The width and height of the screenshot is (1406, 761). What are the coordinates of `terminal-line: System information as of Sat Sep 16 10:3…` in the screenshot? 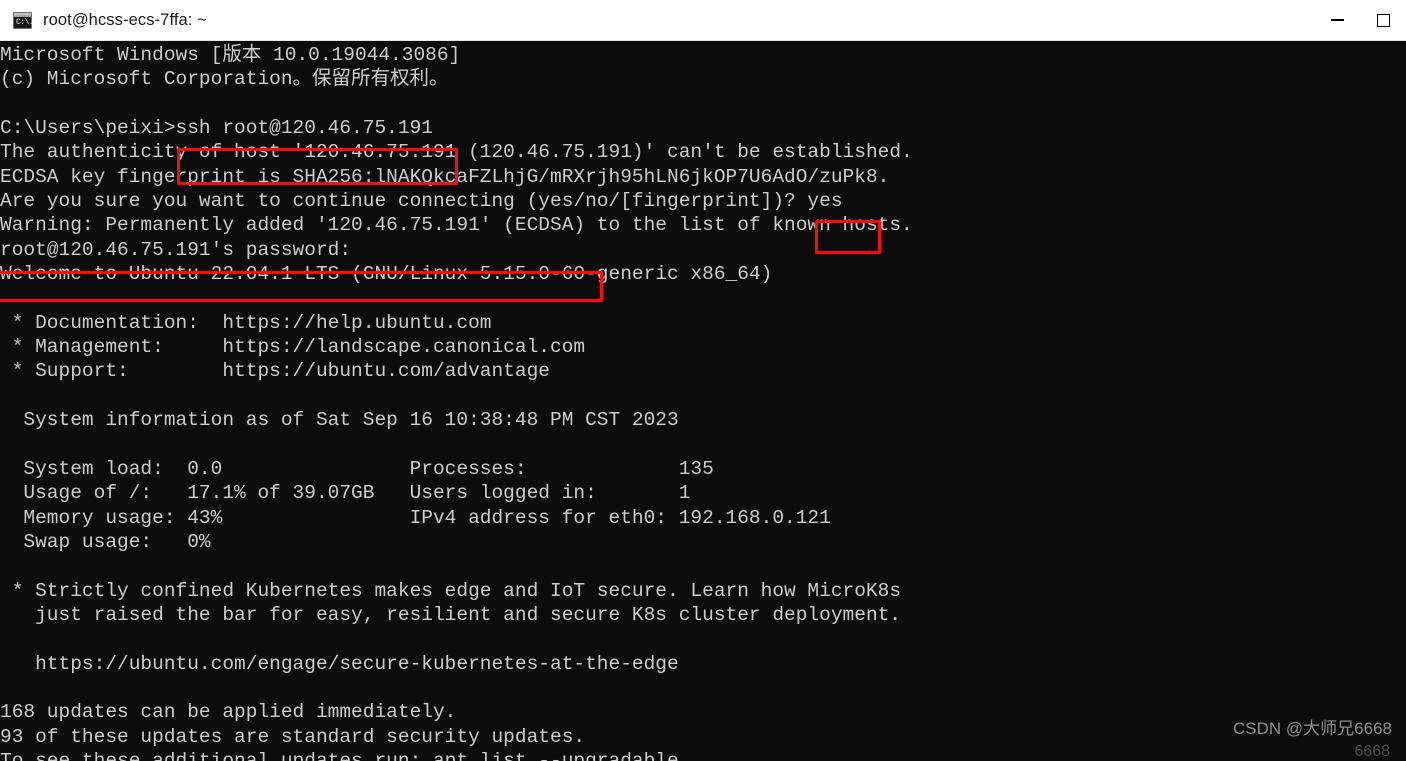 It's located at (339, 420).